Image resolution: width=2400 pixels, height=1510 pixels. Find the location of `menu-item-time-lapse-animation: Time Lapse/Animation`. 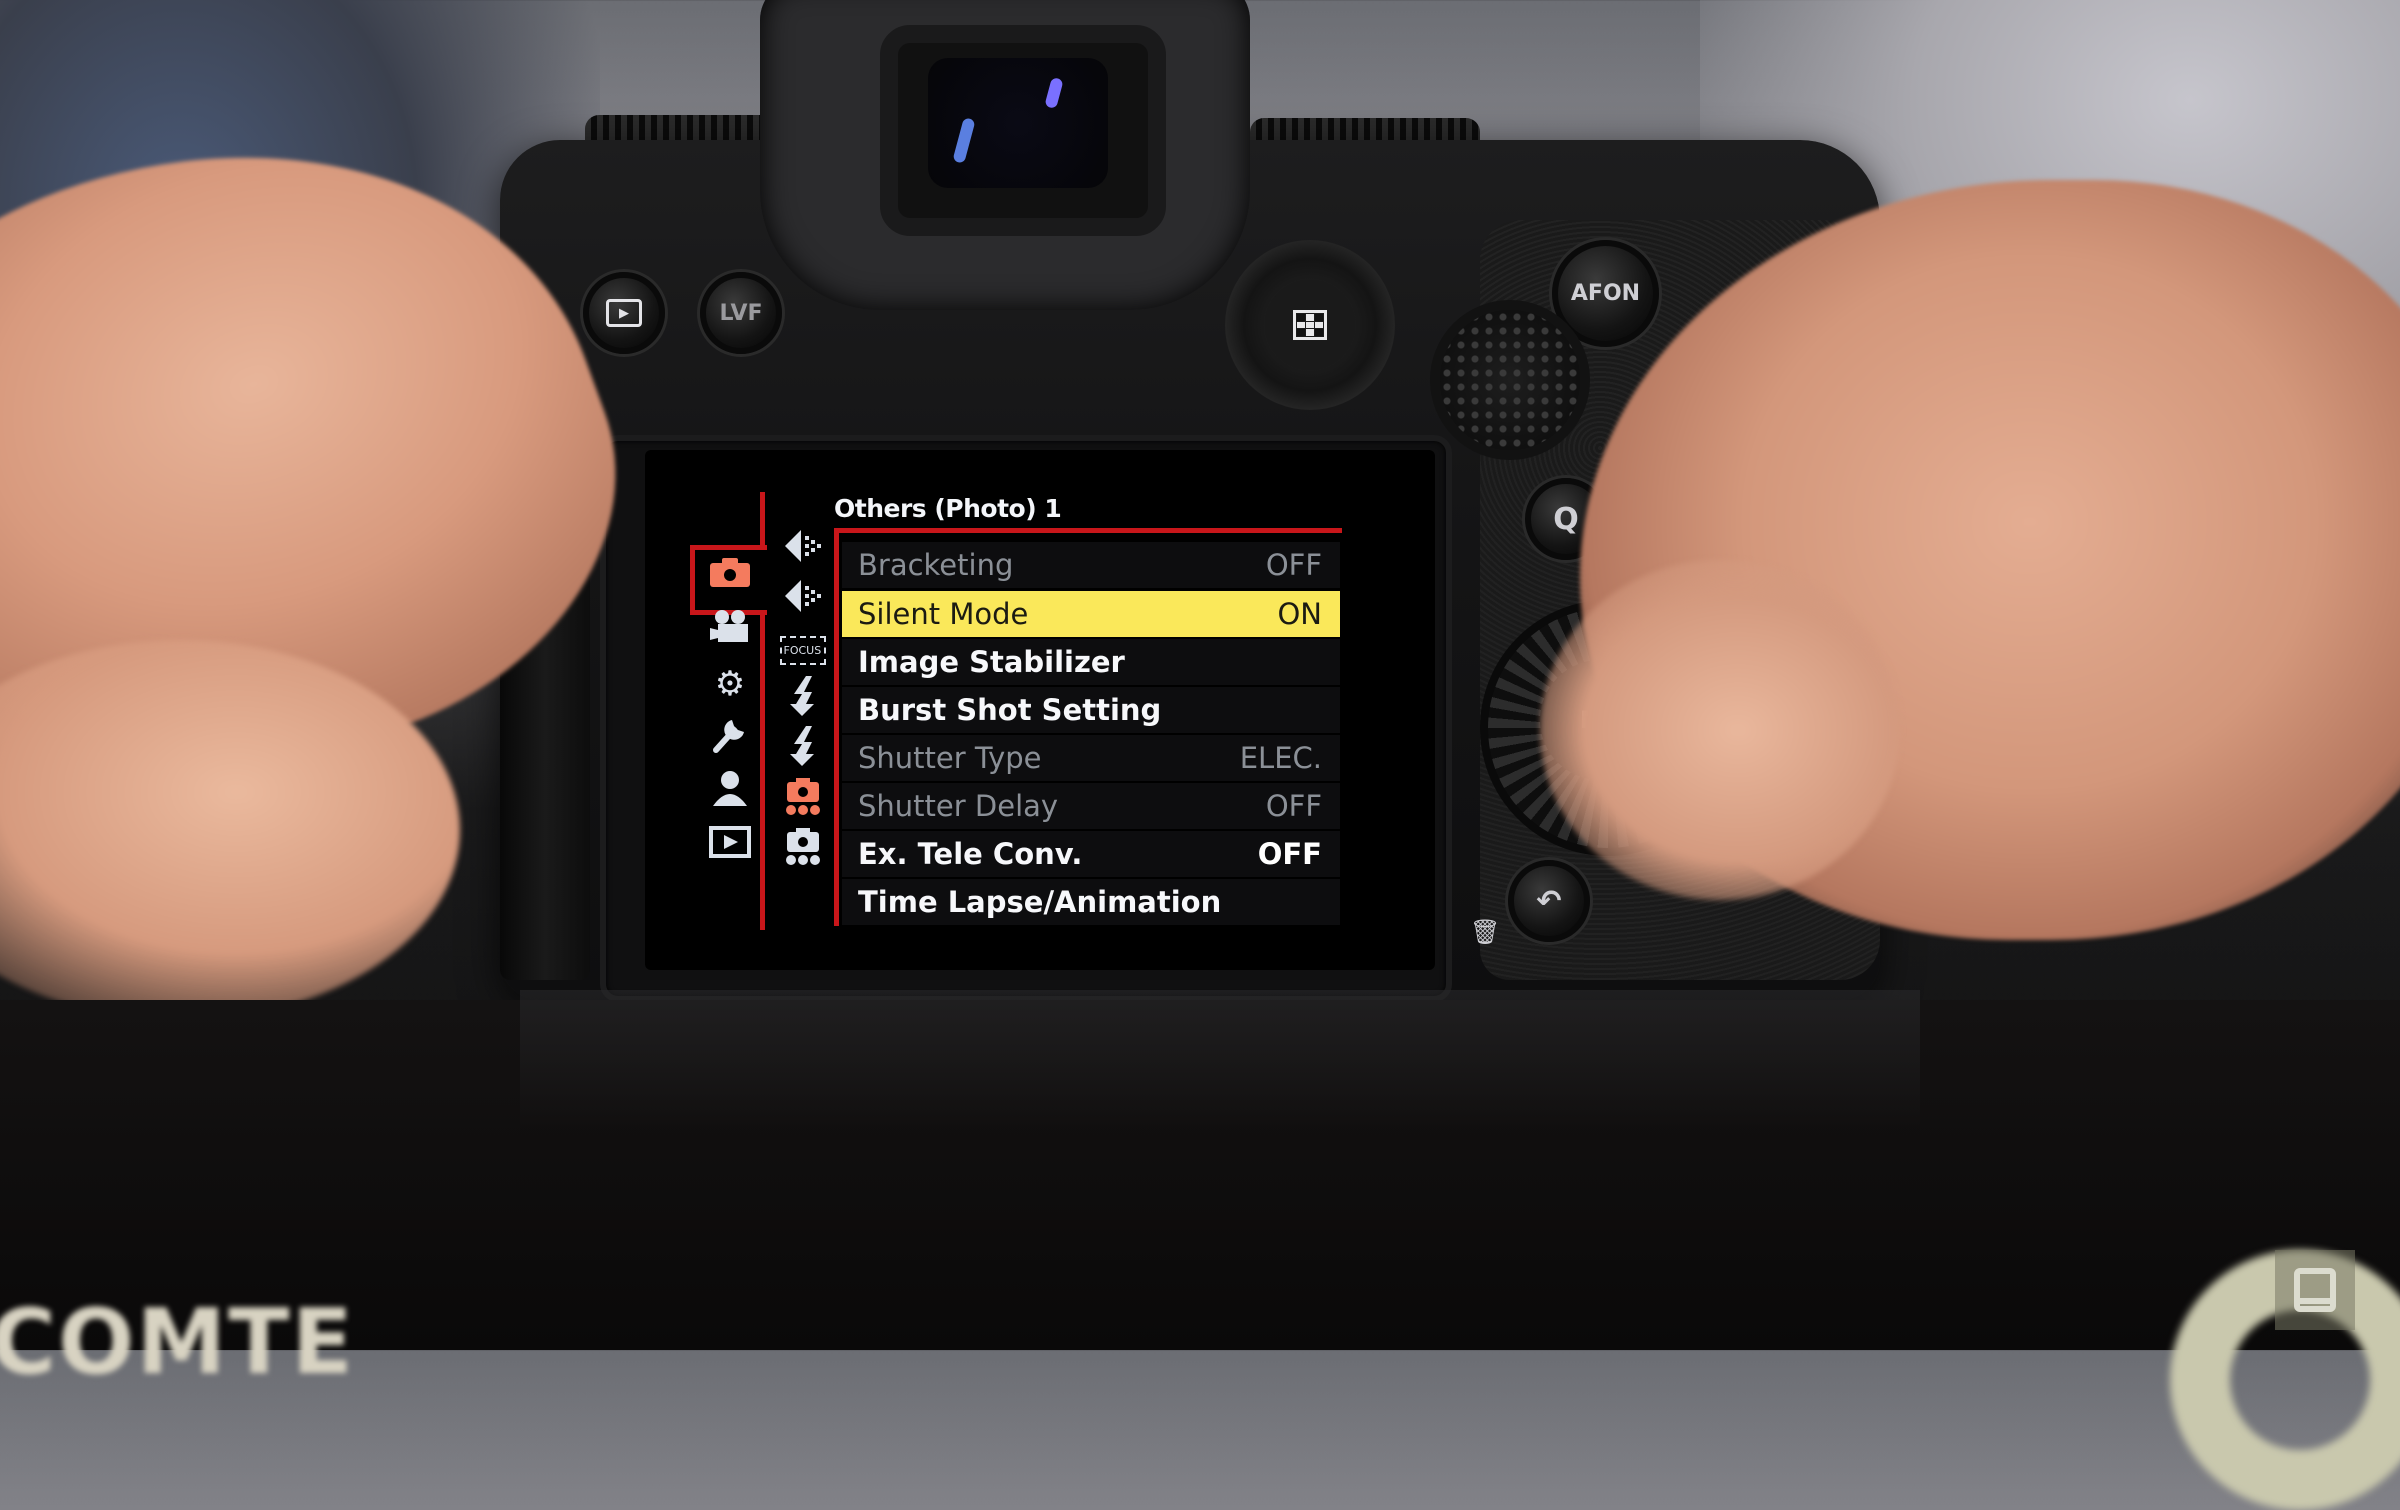

menu-item-time-lapse-animation: Time Lapse/Animation is located at coordinates (1091, 902).